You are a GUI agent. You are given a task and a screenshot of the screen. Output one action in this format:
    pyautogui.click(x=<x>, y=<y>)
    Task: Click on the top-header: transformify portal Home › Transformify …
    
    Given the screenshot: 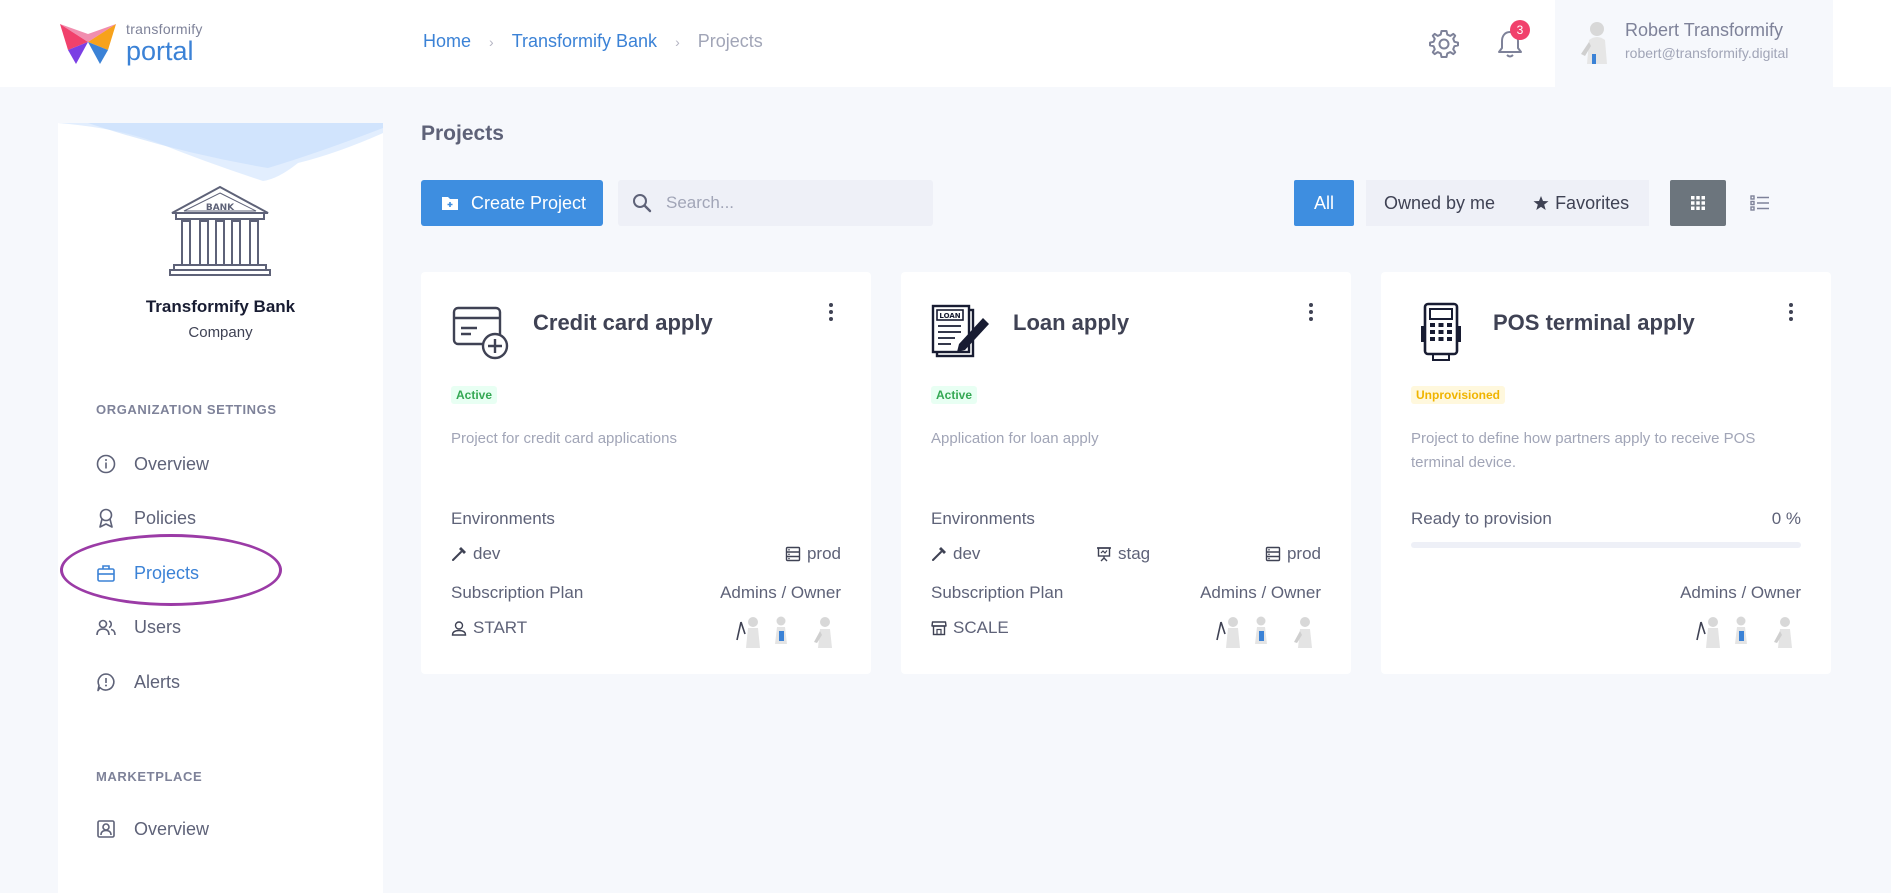 What is the action you would take?
    pyautogui.click(x=945, y=43)
    